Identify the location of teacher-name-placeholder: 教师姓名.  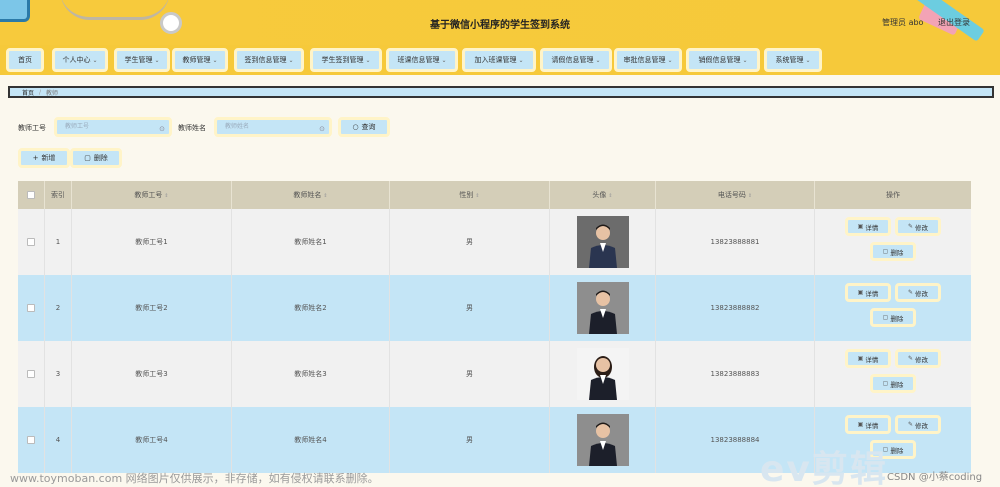
(237, 126).